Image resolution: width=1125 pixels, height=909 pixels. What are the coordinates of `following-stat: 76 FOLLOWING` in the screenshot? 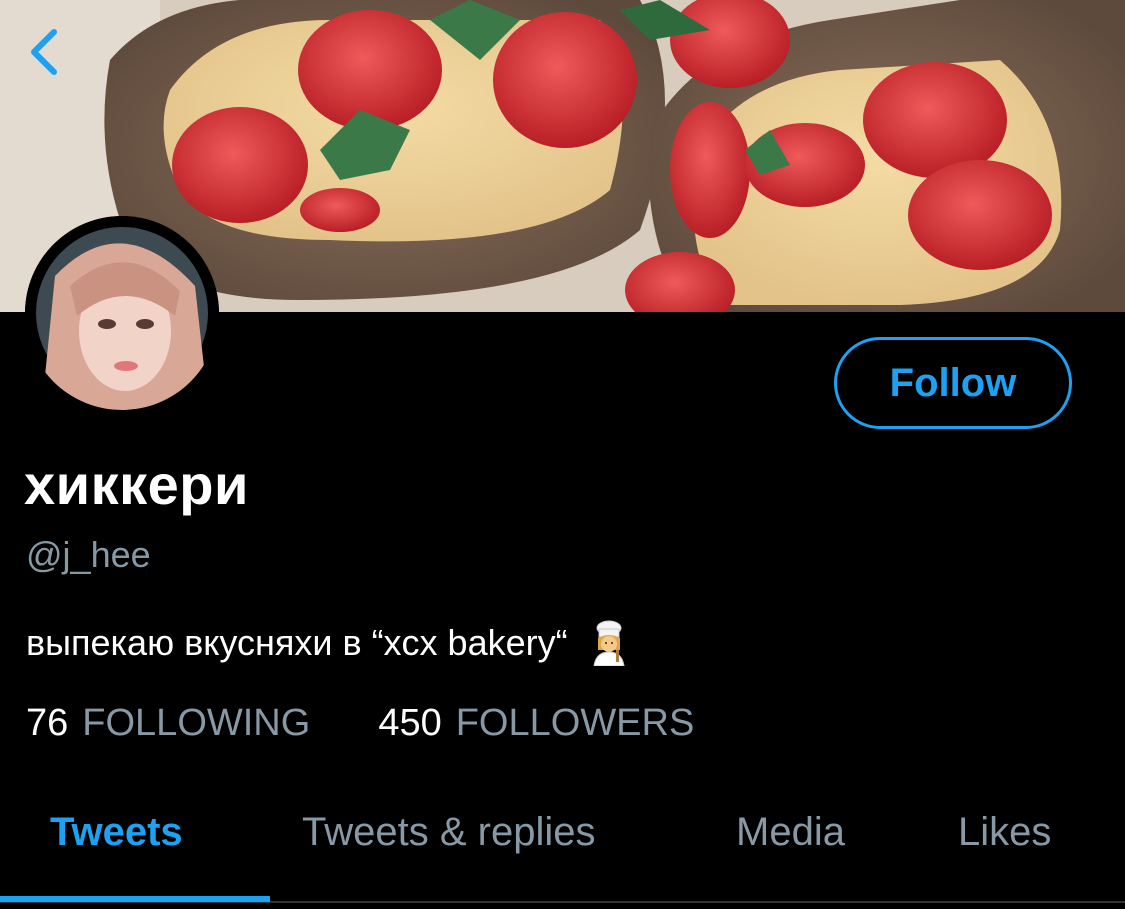 It's located at (168, 723).